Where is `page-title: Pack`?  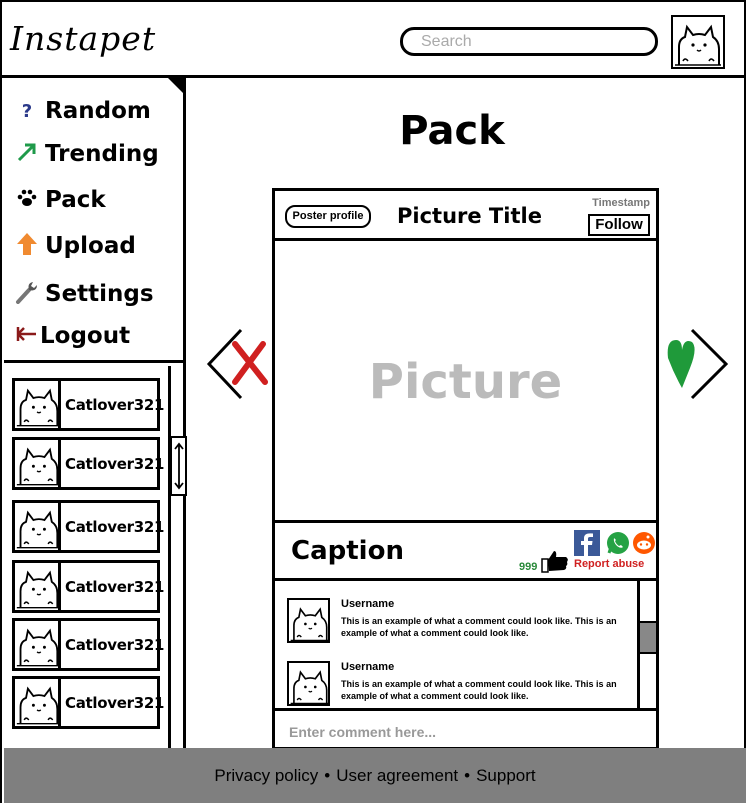
page-title: Pack is located at coordinates (452, 131).